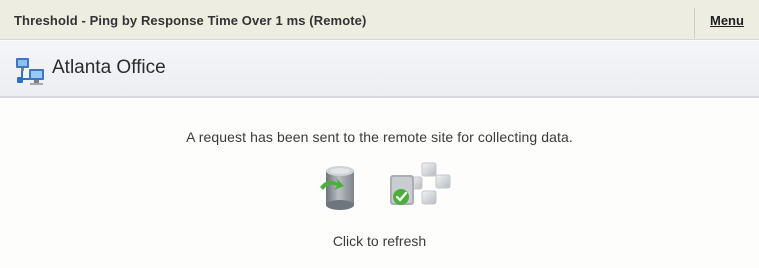  I want to click on status-icons, so click(387, 187).